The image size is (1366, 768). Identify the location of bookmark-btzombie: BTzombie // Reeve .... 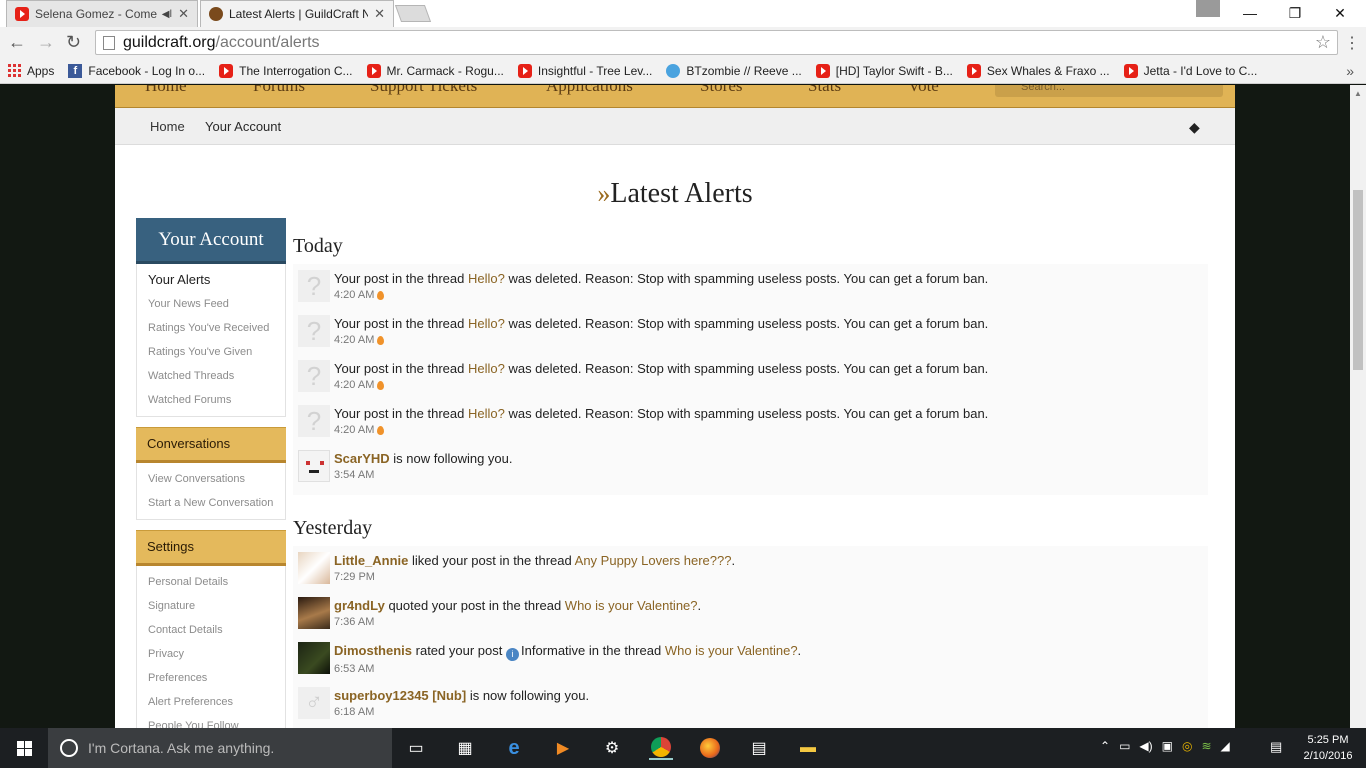
(734, 70).